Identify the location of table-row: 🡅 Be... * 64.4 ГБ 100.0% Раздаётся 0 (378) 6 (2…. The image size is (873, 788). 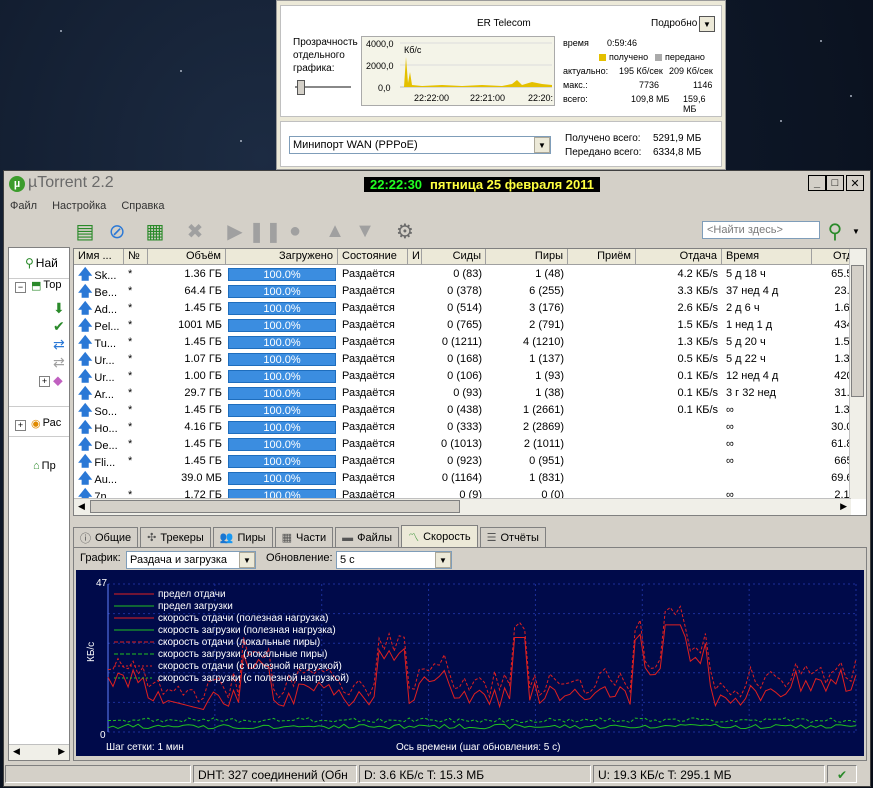
(470, 291).